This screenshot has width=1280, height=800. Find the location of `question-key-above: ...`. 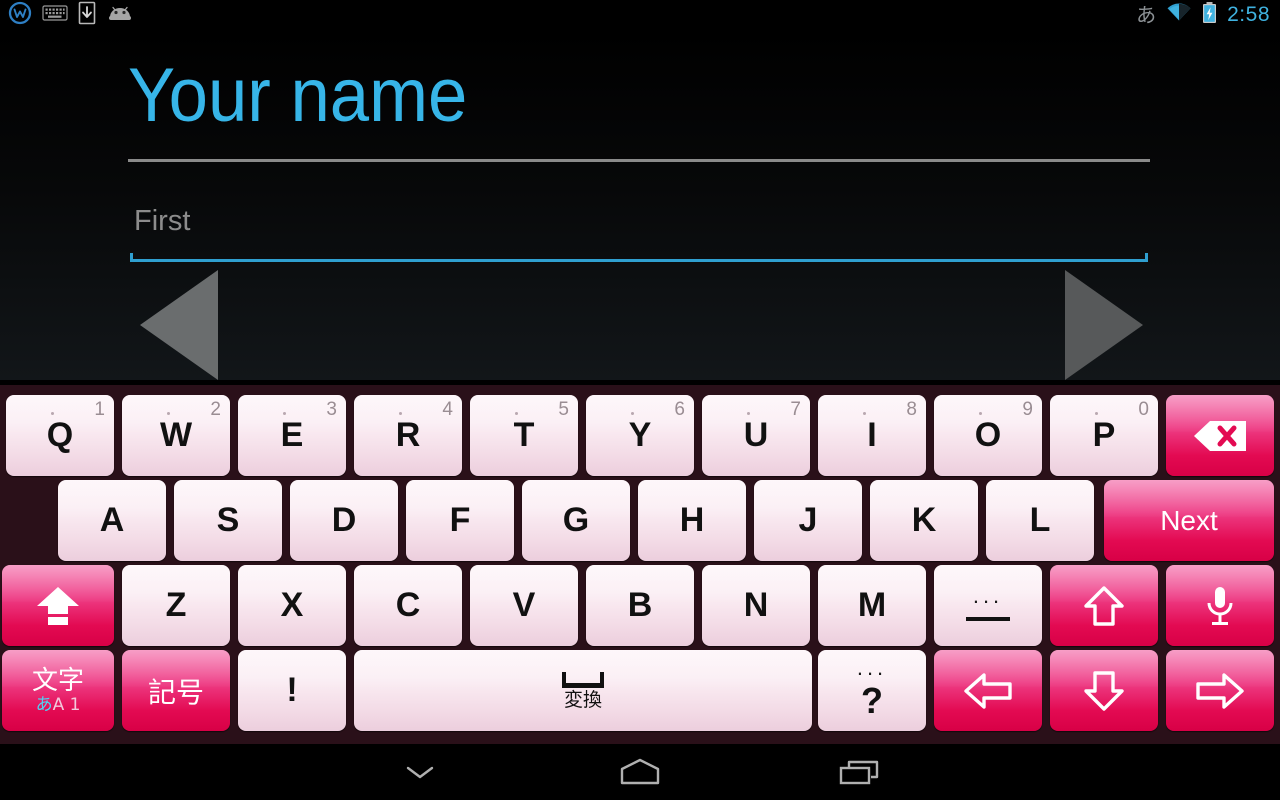

question-key-above: ... is located at coordinates (872, 667).